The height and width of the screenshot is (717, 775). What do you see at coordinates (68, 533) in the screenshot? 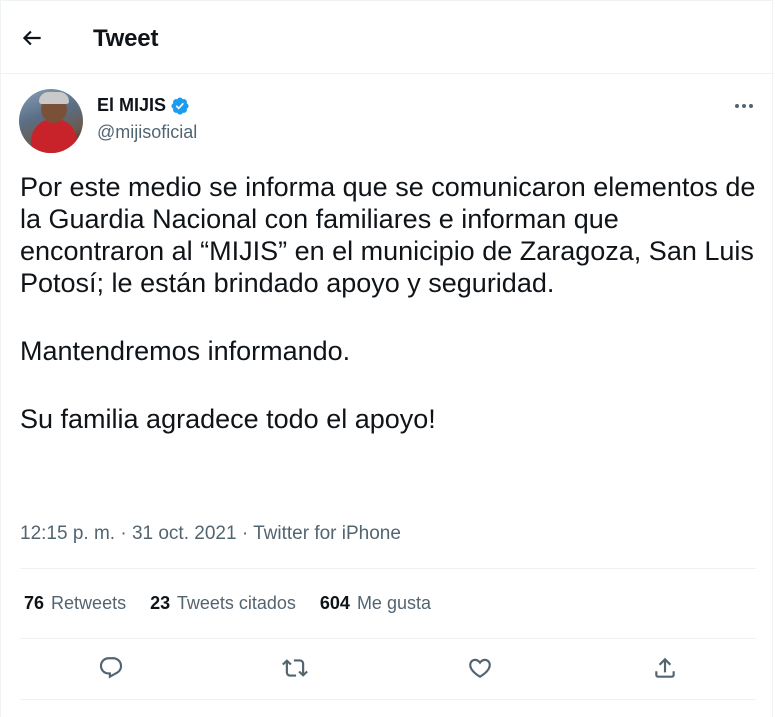
I see `tweet-time: 12:15 p. m.` at bounding box center [68, 533].